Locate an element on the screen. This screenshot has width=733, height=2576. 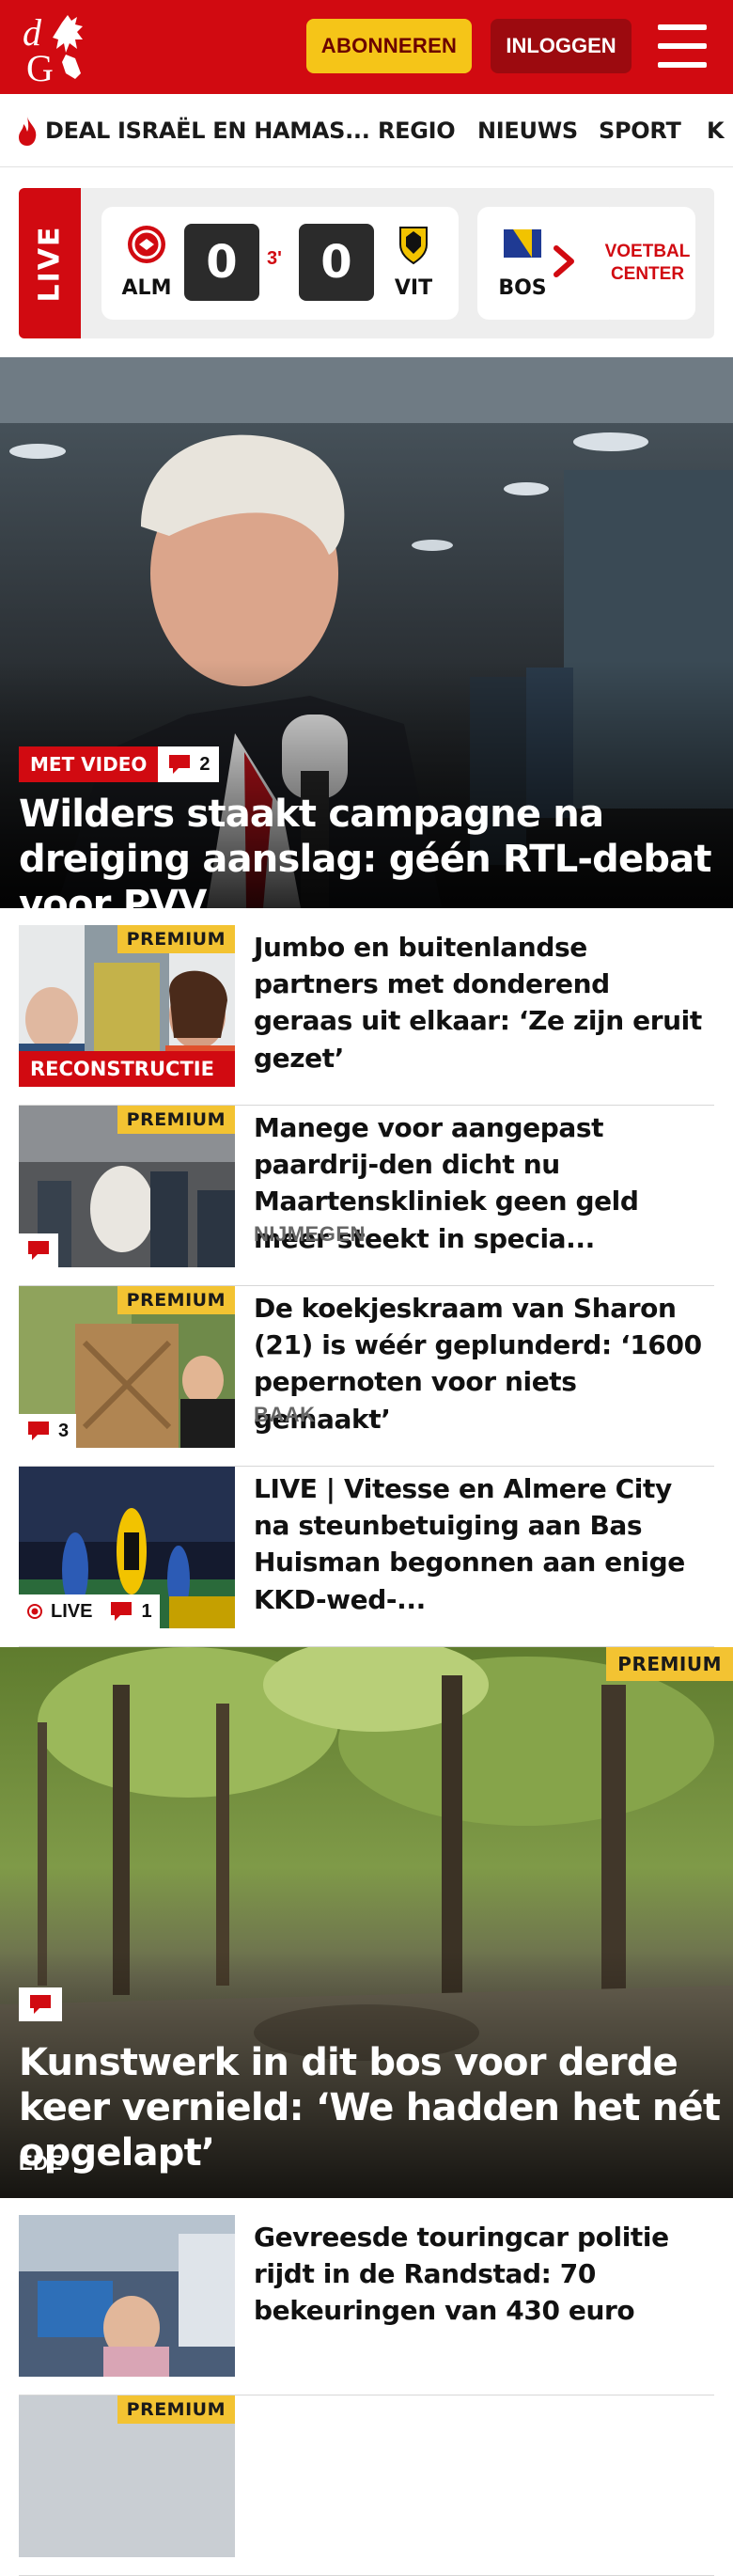
article-item: PREMIUM is located at coordinates (366, 2486).